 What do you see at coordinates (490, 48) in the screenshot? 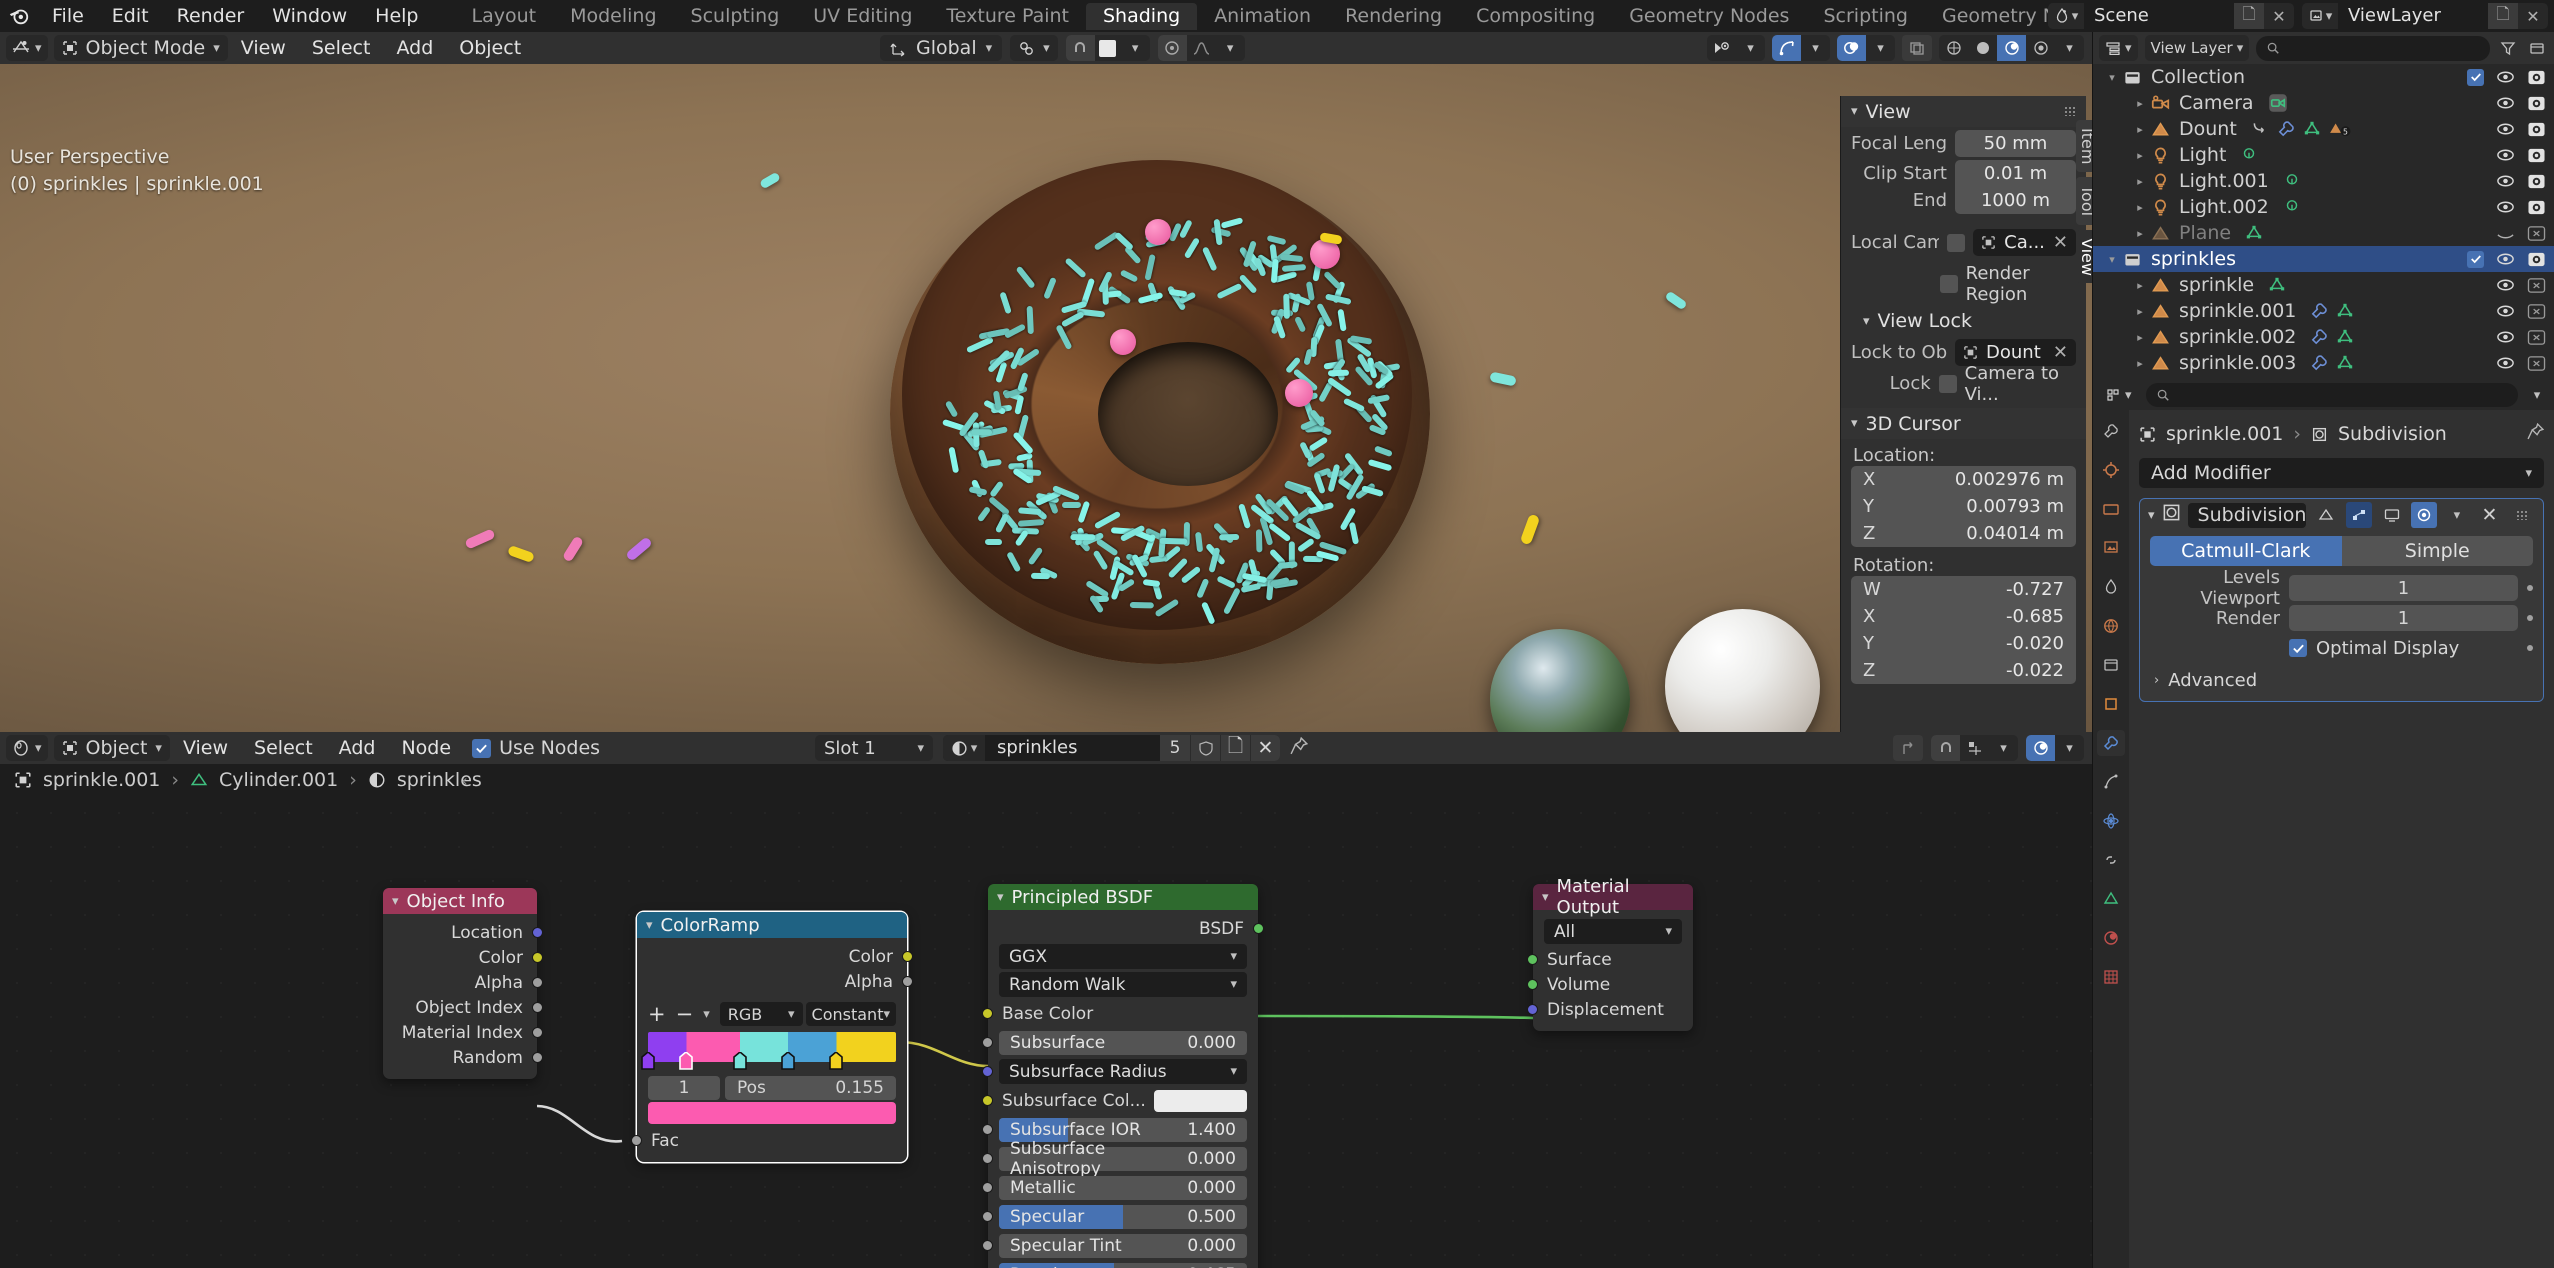
I see `viewport-menu-object: Object` at bounding box center [490, 48].